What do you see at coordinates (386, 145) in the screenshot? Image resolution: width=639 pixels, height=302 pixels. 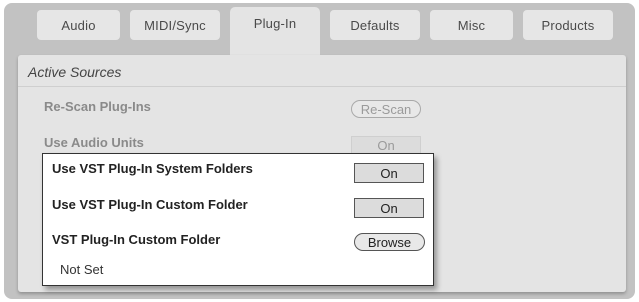 I see `audio-units-toggle: On` at bounding box center [386, 145].